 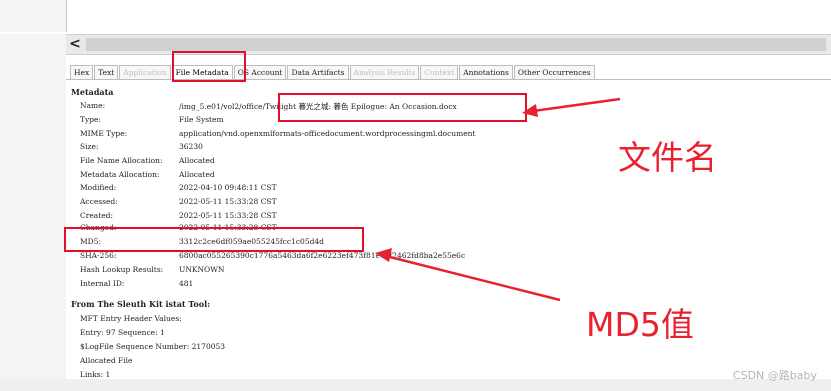 What do you see at coordinates (667, 157) in the screenshot?
I see `filename-annotation: 文件名` at bounding box center [667, 157].